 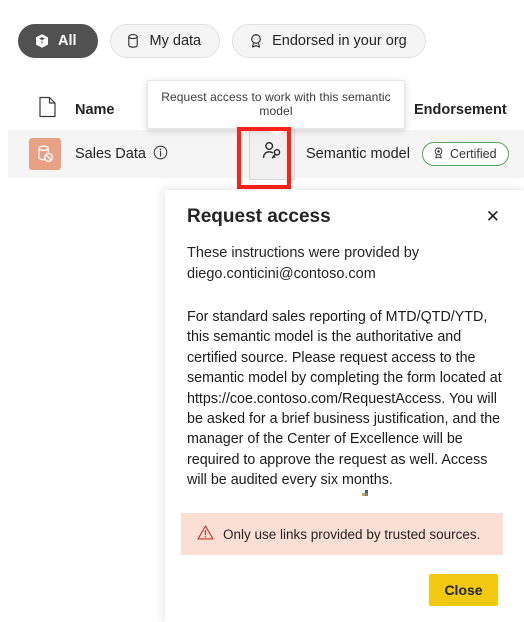 I want to click on filter-pill-my-data-label: My data, so click(x=175, y=41).